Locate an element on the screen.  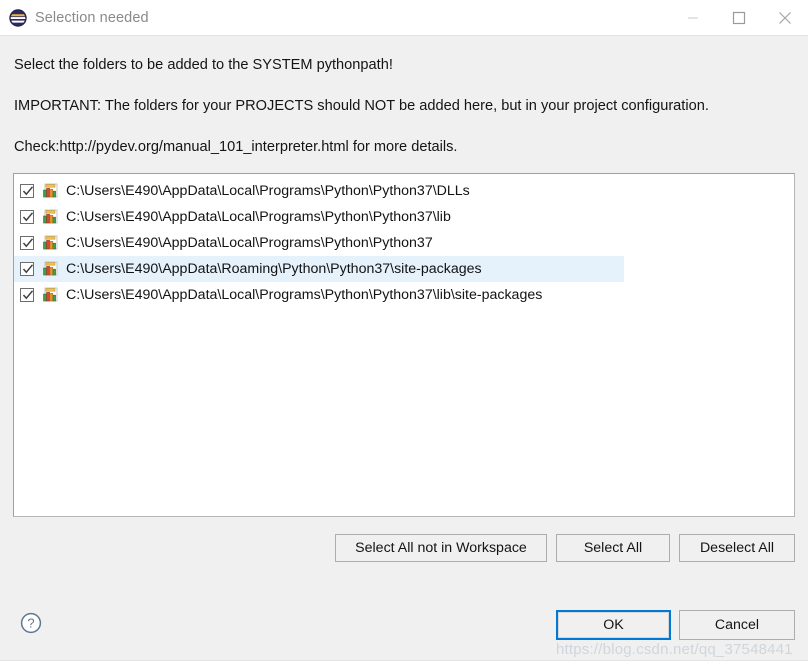
close-icon is located at coordinates (785, 18).